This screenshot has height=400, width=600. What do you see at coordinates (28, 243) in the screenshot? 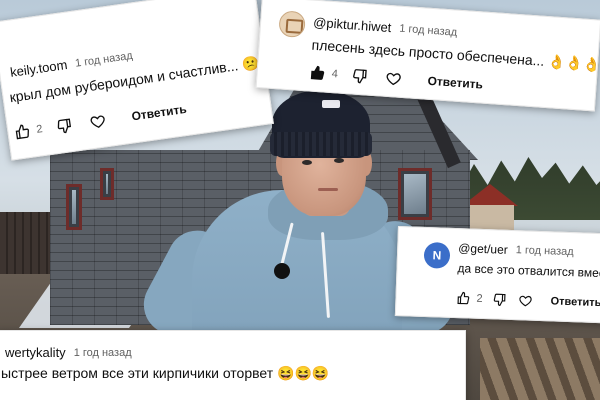
I see `wooden-fence` at bounding box center [28, 243].